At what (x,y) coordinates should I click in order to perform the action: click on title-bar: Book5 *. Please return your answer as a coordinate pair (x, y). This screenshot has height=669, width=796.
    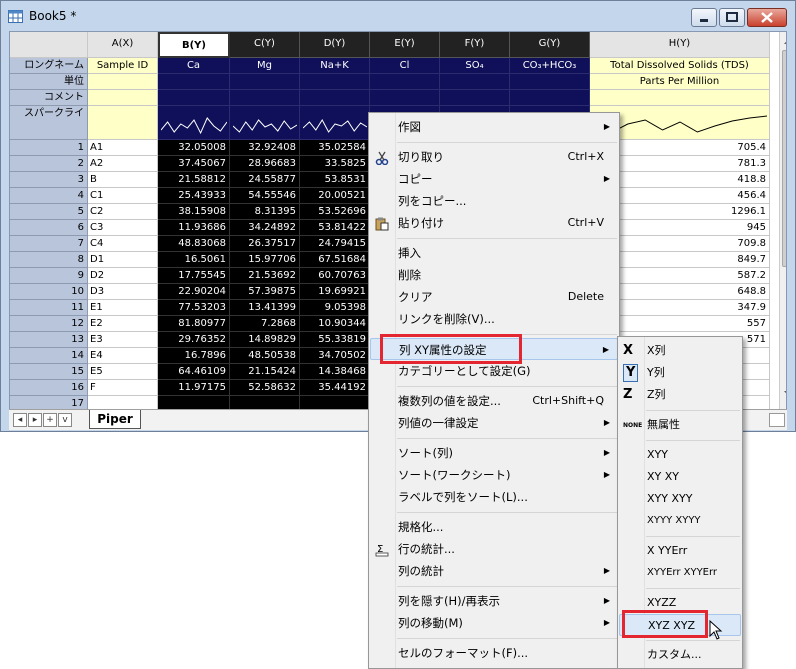
    Looking at the image, I should click on (398, 16).